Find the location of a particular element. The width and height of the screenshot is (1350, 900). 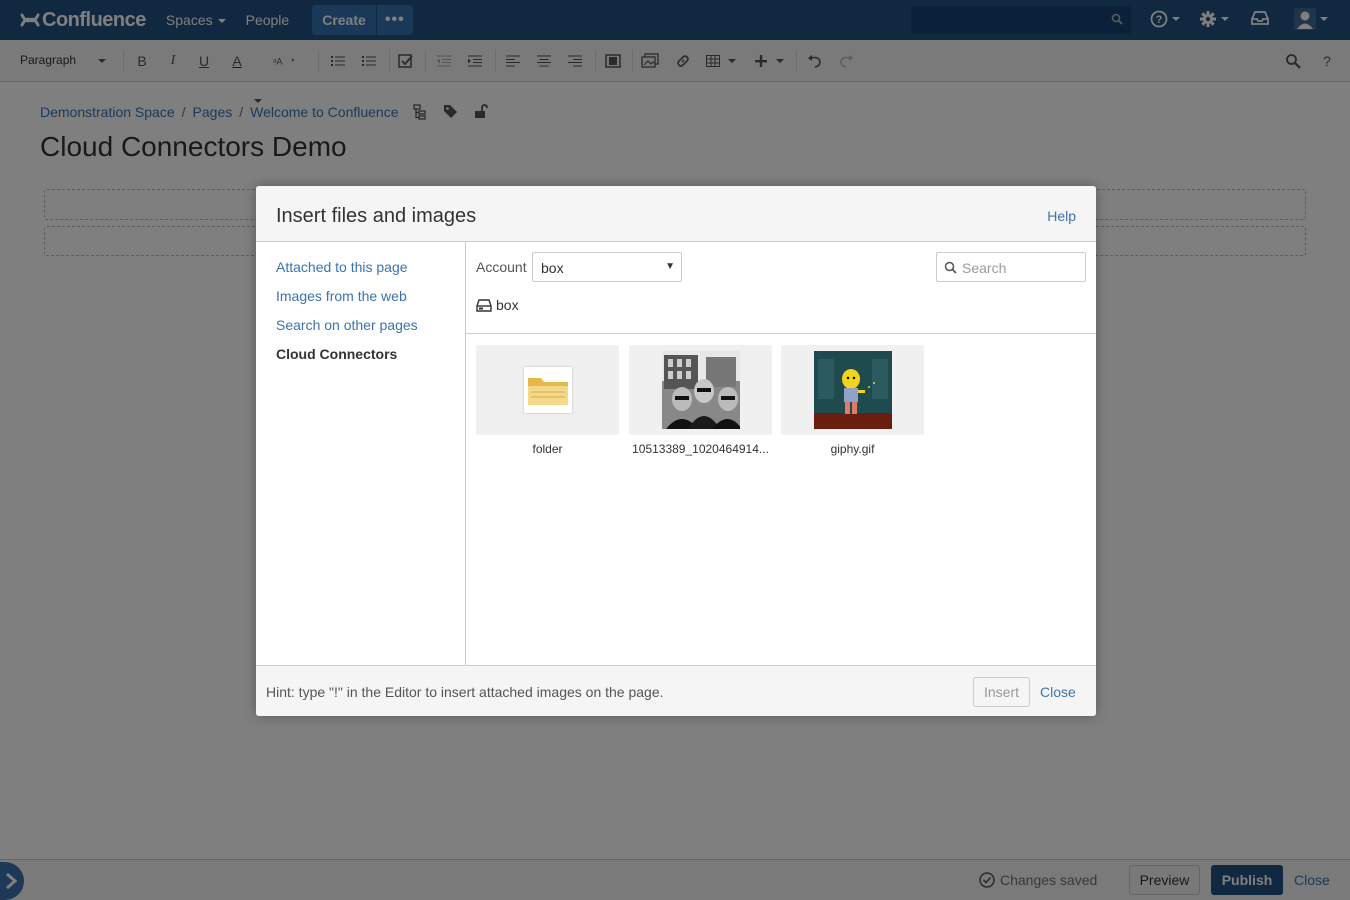

file-search-input: Search is located at coordinates (1011, 267).